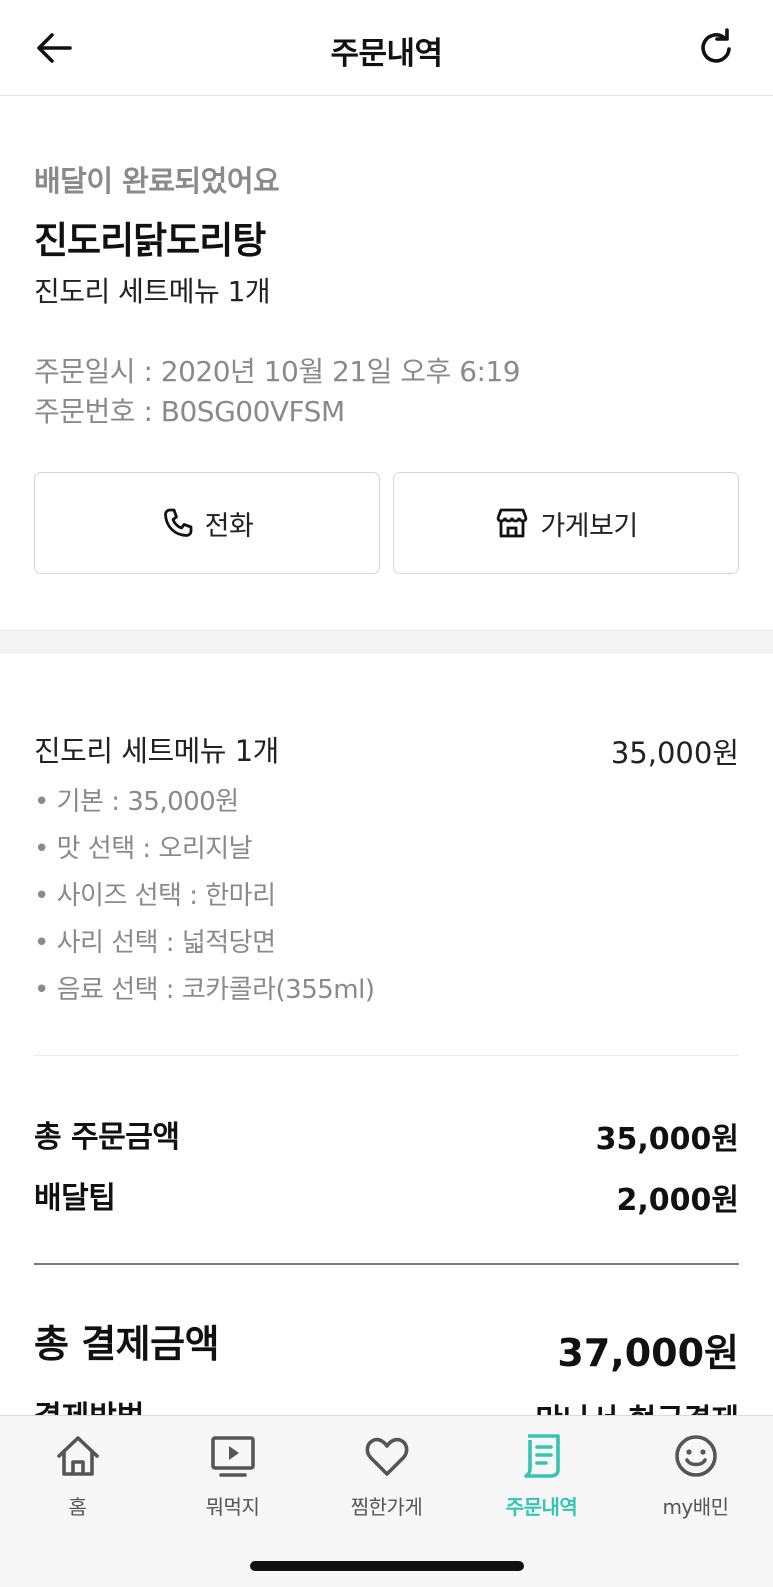  I want to click on call-button: 전화, so click(207, 523).